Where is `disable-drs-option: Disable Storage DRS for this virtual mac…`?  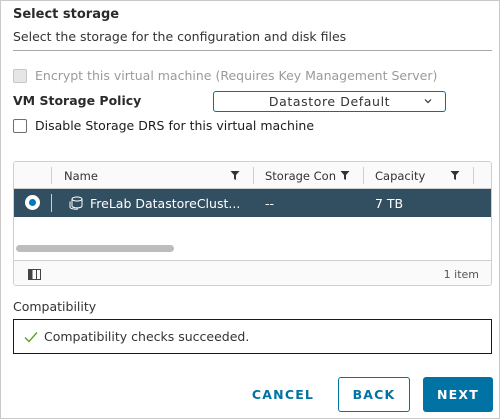 disable-drs-option: Disable Storage DRS for this virtual mac… is located at coordinates (163, 125).